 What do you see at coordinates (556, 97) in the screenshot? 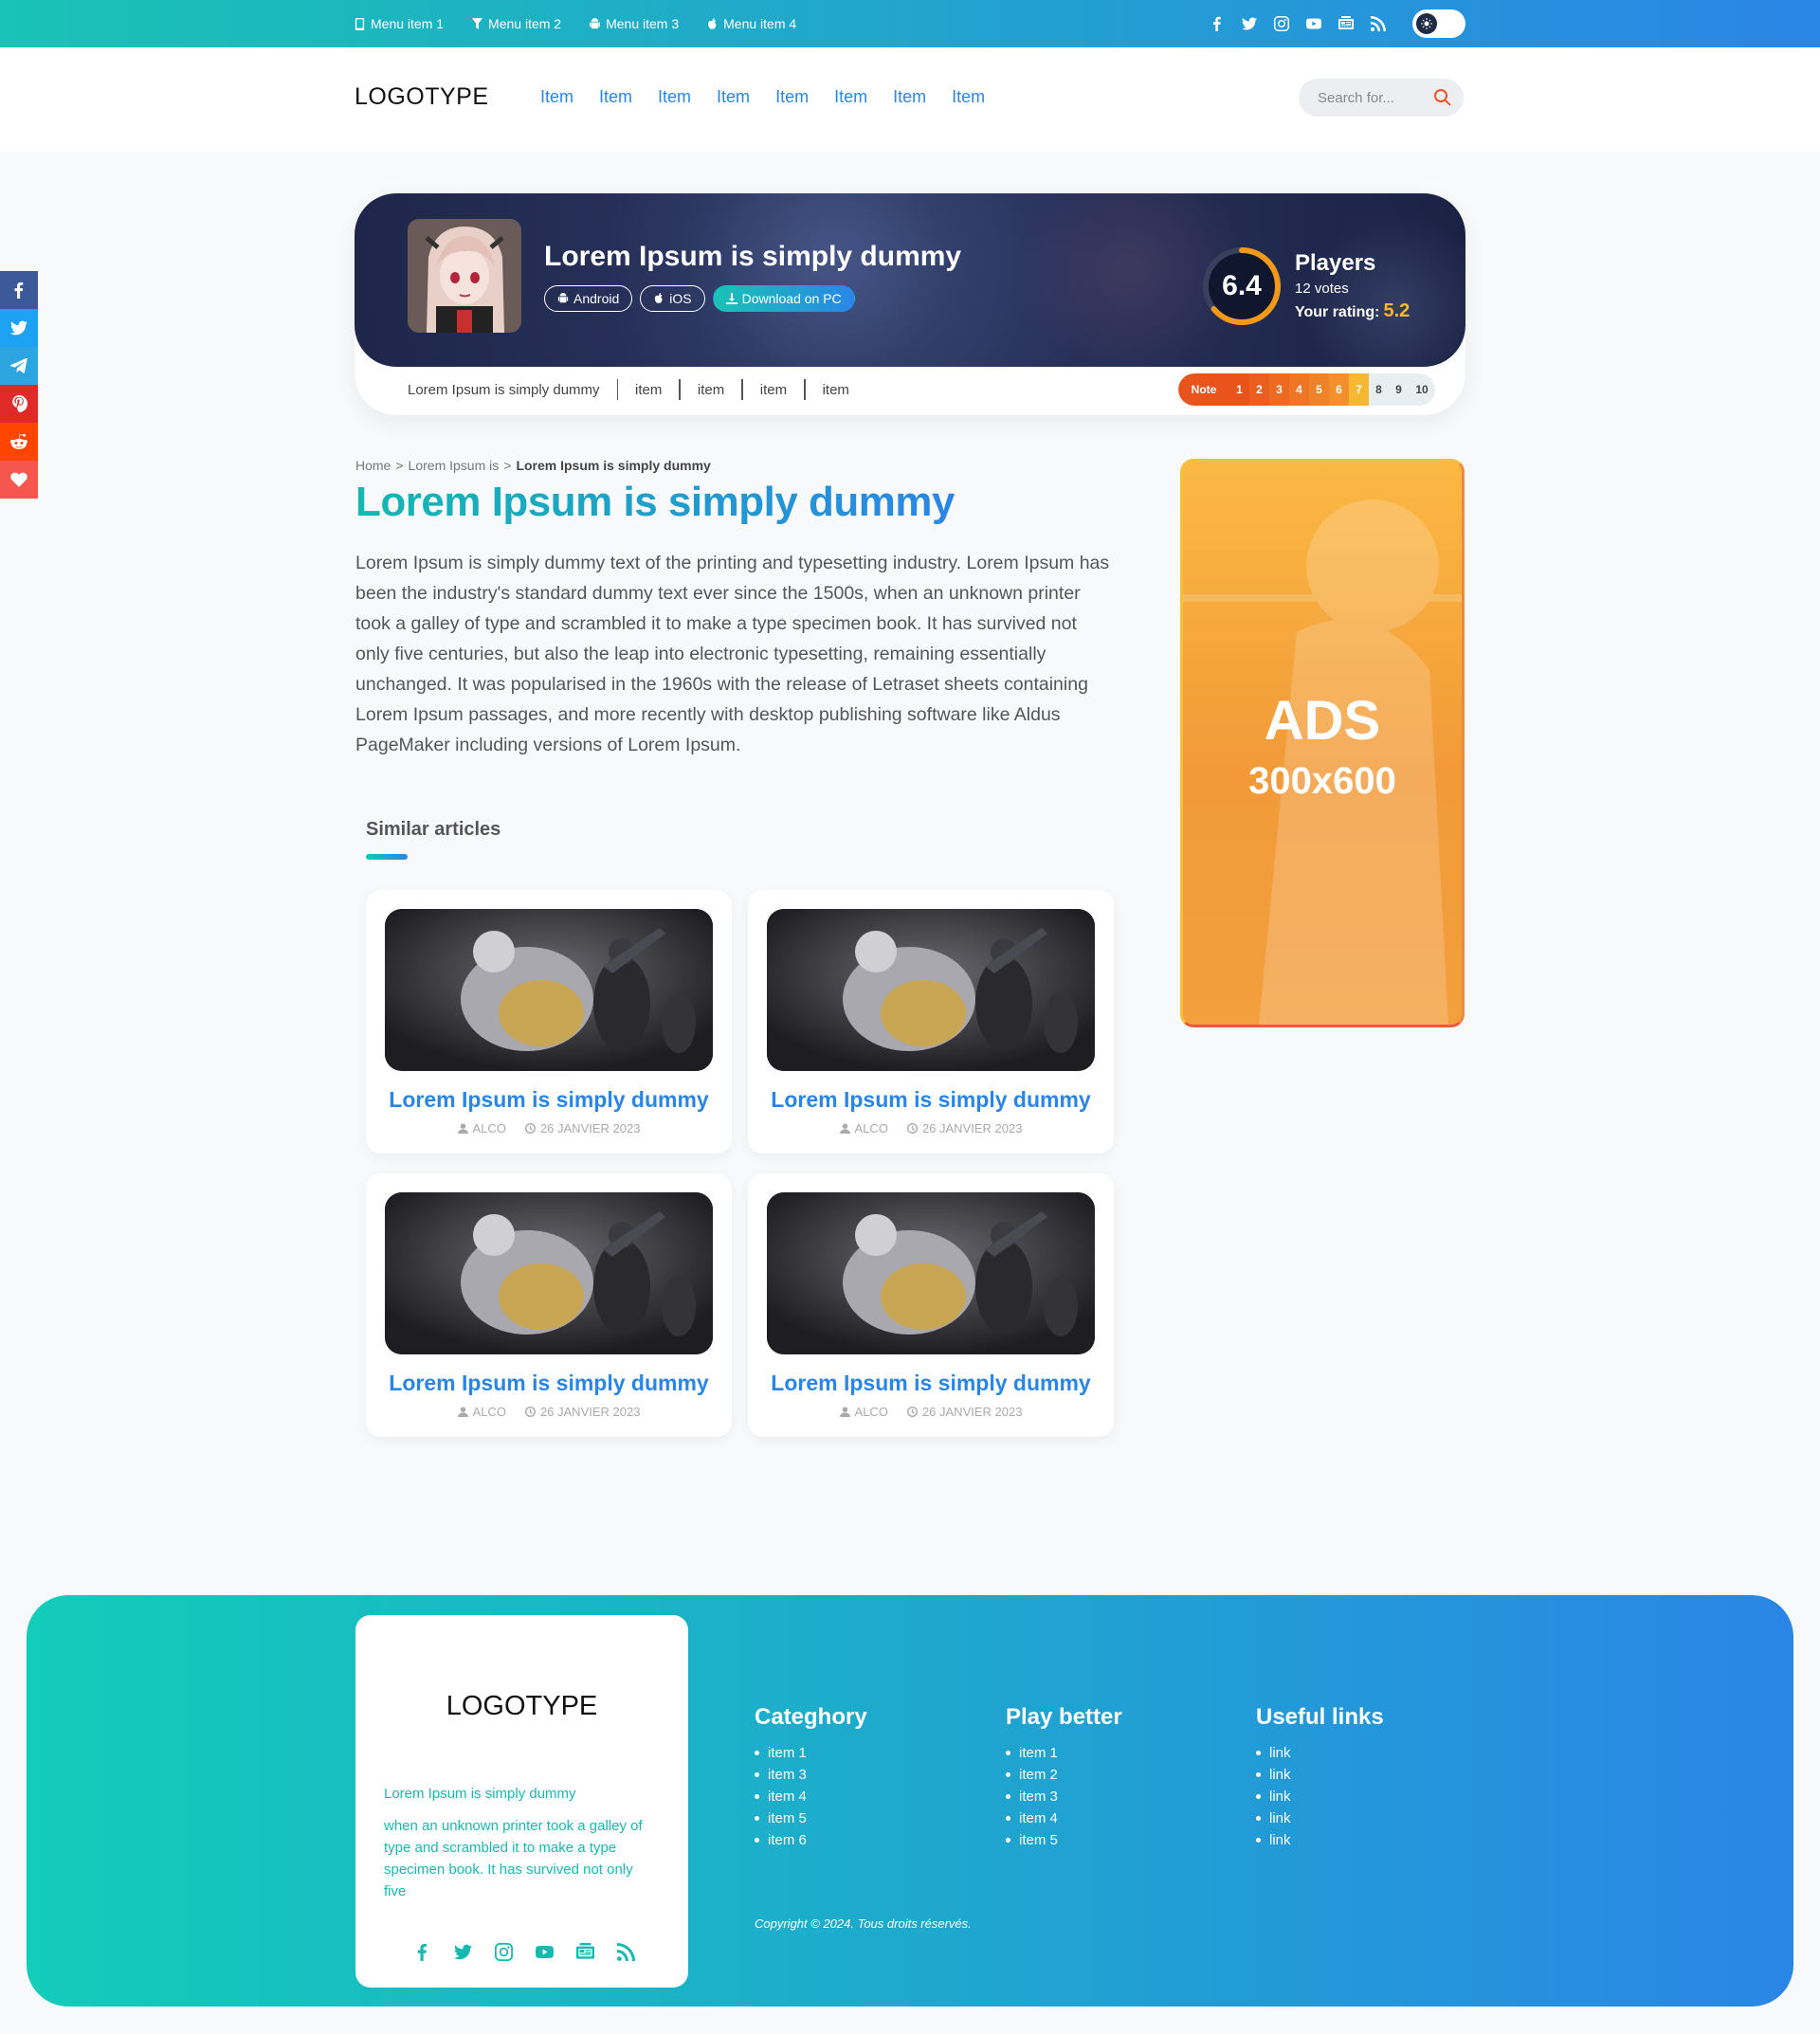
I see `nav-item-1: Item` at bounding box center [556, 97].